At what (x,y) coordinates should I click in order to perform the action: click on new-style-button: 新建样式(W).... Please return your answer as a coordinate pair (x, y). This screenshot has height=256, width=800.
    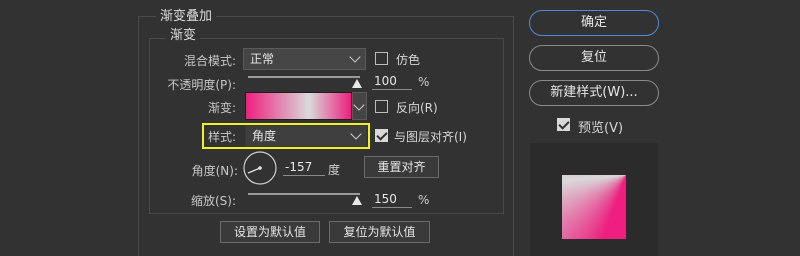
    Looking at the image, I should click on (594, 93).